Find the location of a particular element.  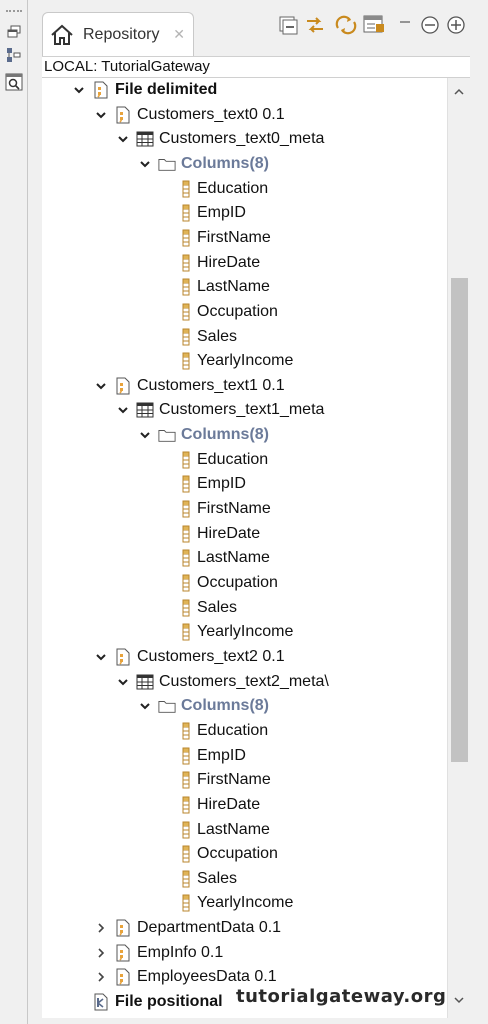

refresh-icon is located at coordinates (346, 25).